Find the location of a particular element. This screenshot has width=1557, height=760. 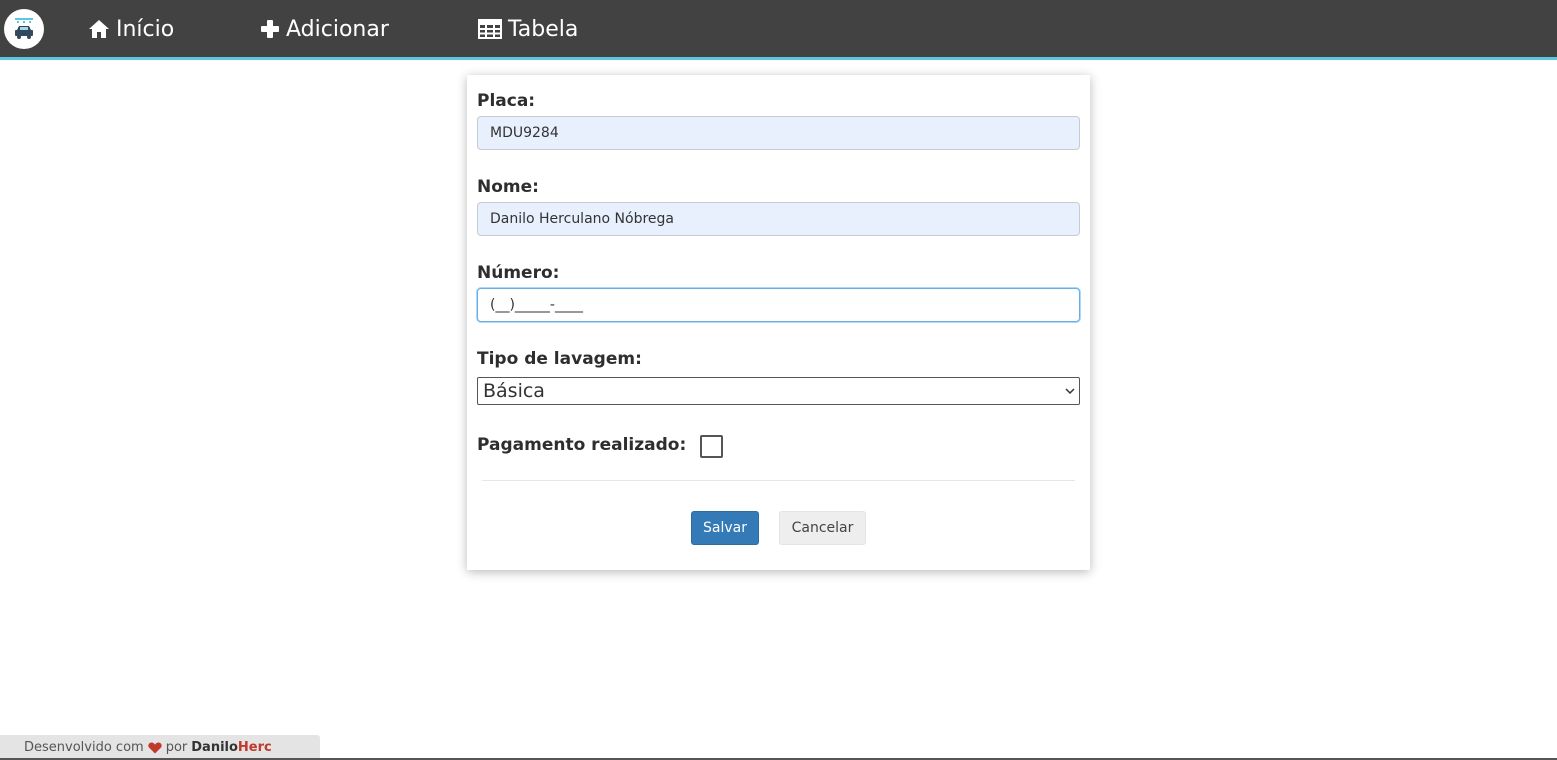

car-wash-logo-icon is located at coordinates (24, 29).